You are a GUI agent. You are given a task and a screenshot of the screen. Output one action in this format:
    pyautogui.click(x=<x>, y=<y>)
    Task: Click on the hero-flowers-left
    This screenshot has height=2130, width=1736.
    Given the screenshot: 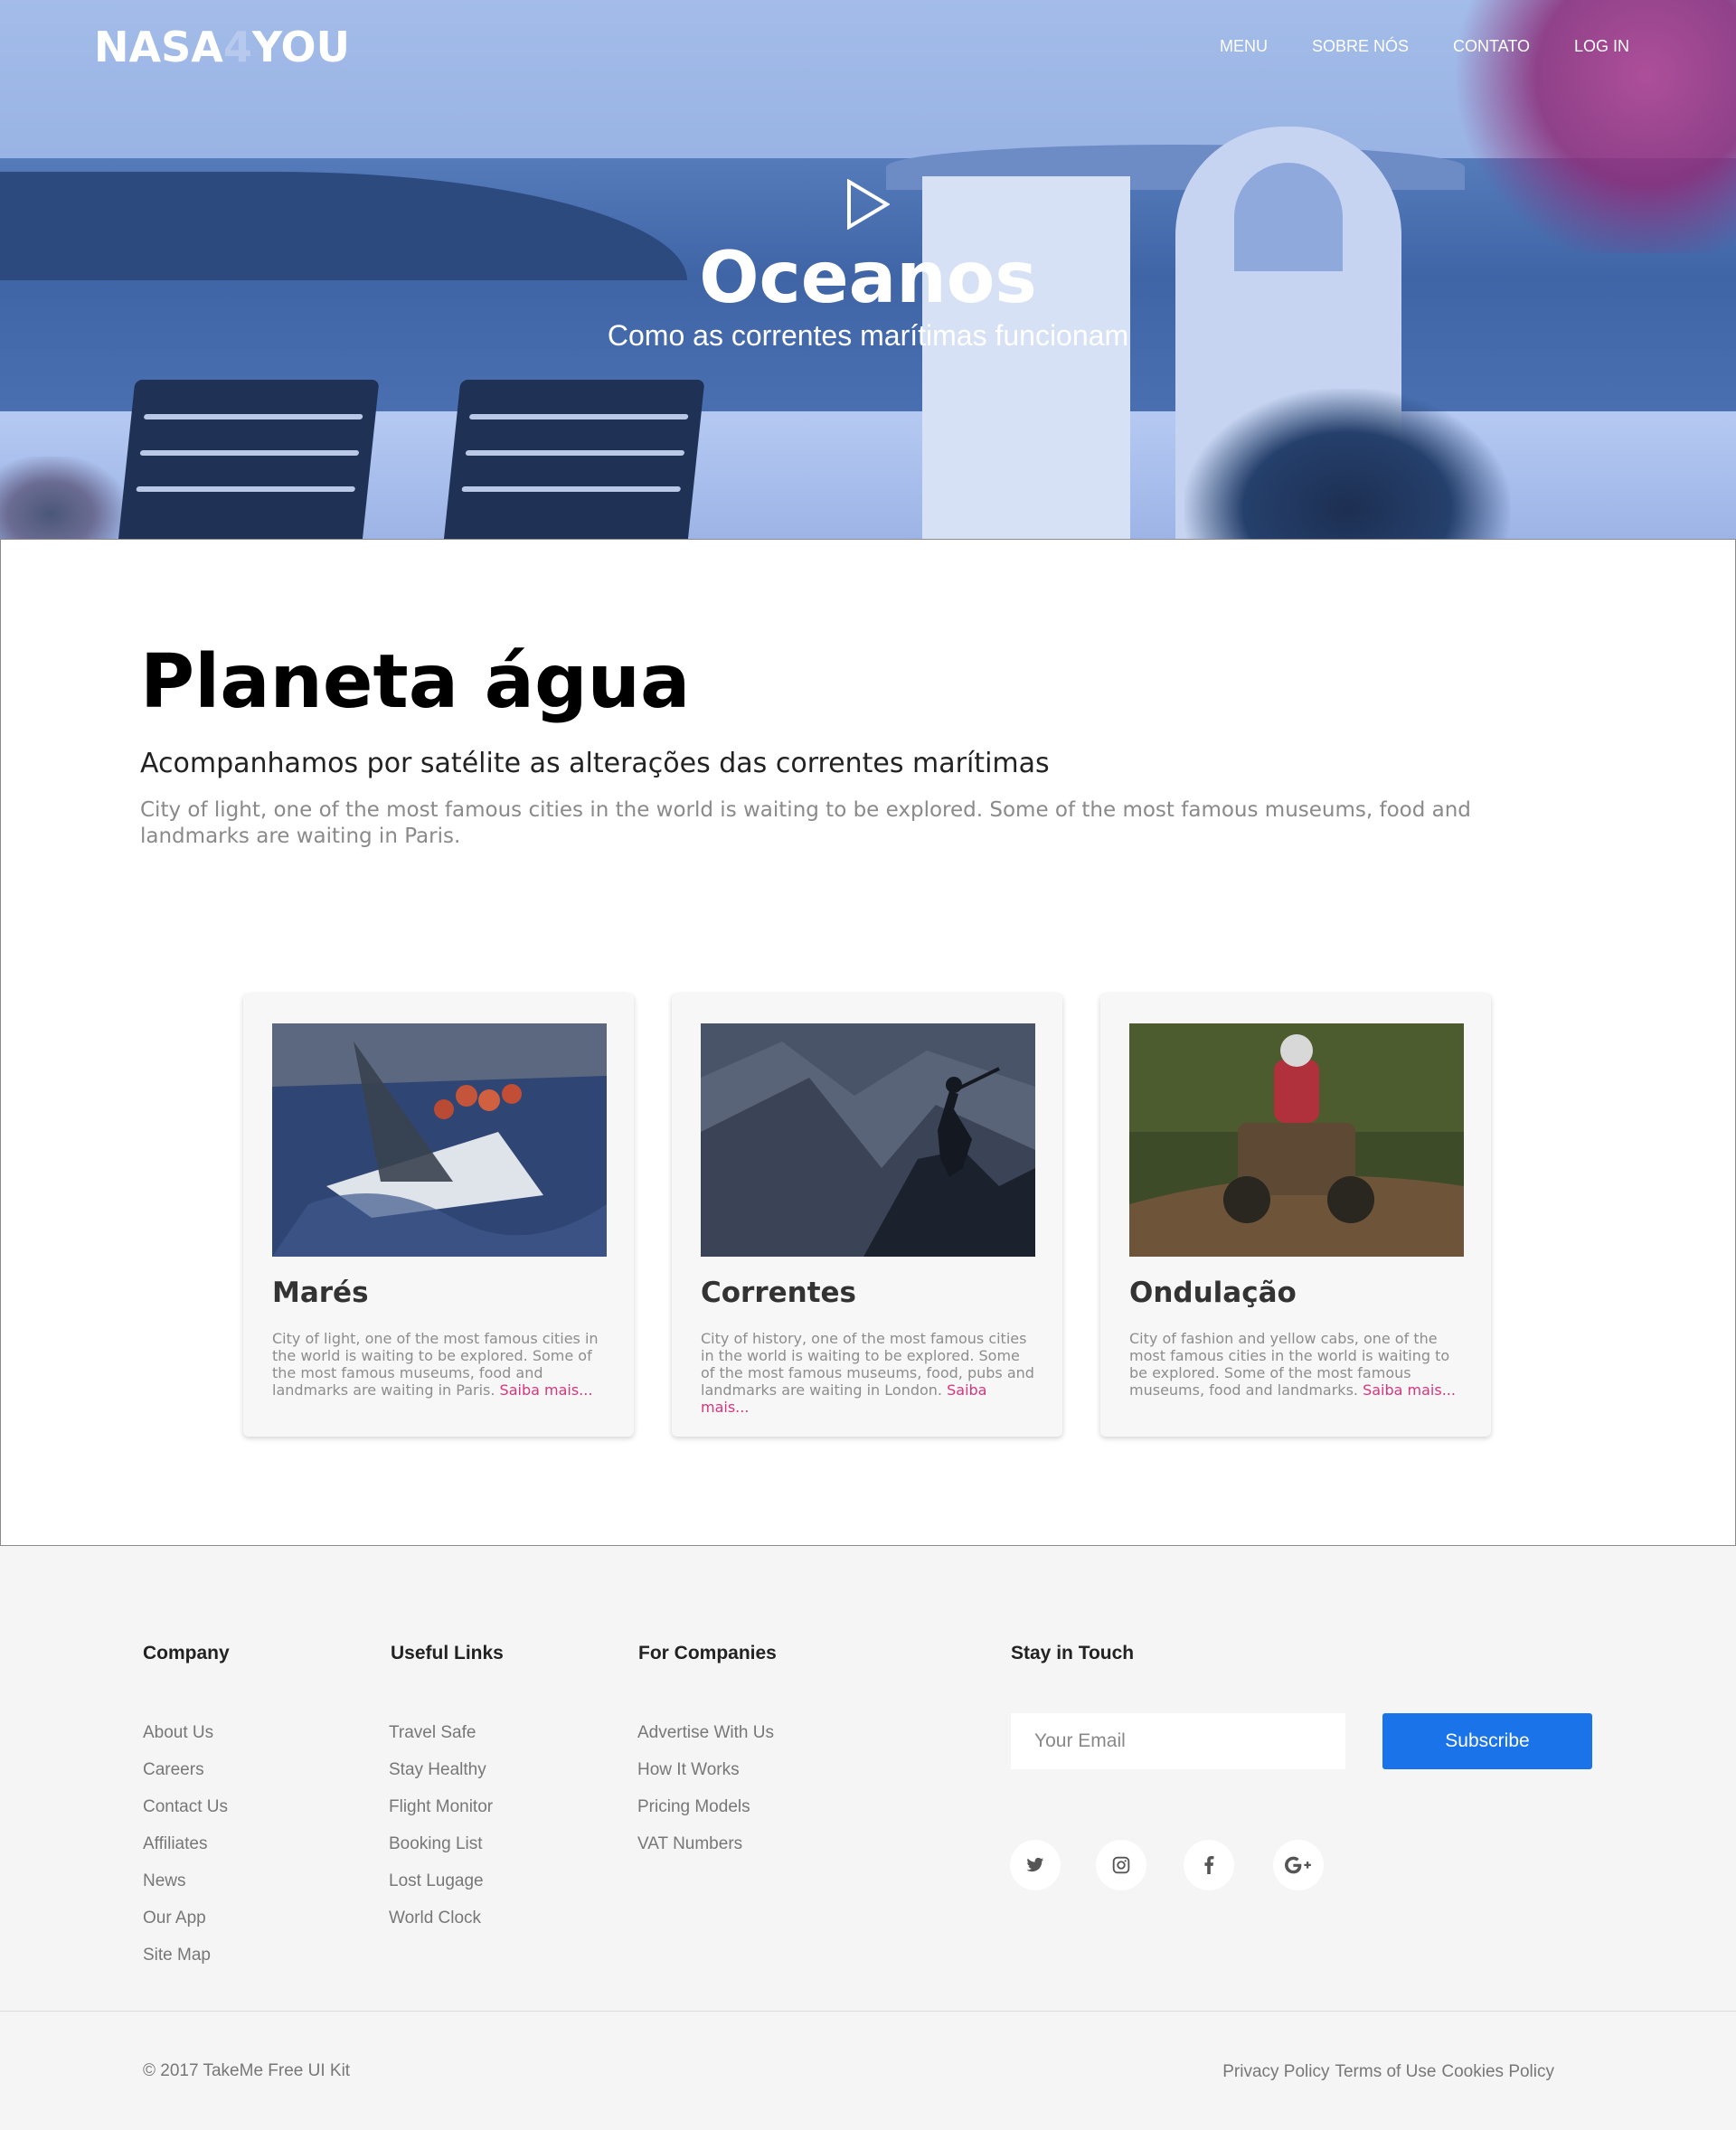 What is the action you would take?
    pyautogui.click(x=64, y=498)
    